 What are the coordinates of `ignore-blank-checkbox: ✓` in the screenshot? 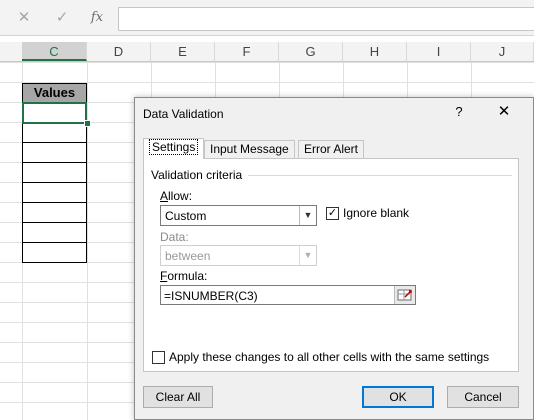 It's located at (332, 213).